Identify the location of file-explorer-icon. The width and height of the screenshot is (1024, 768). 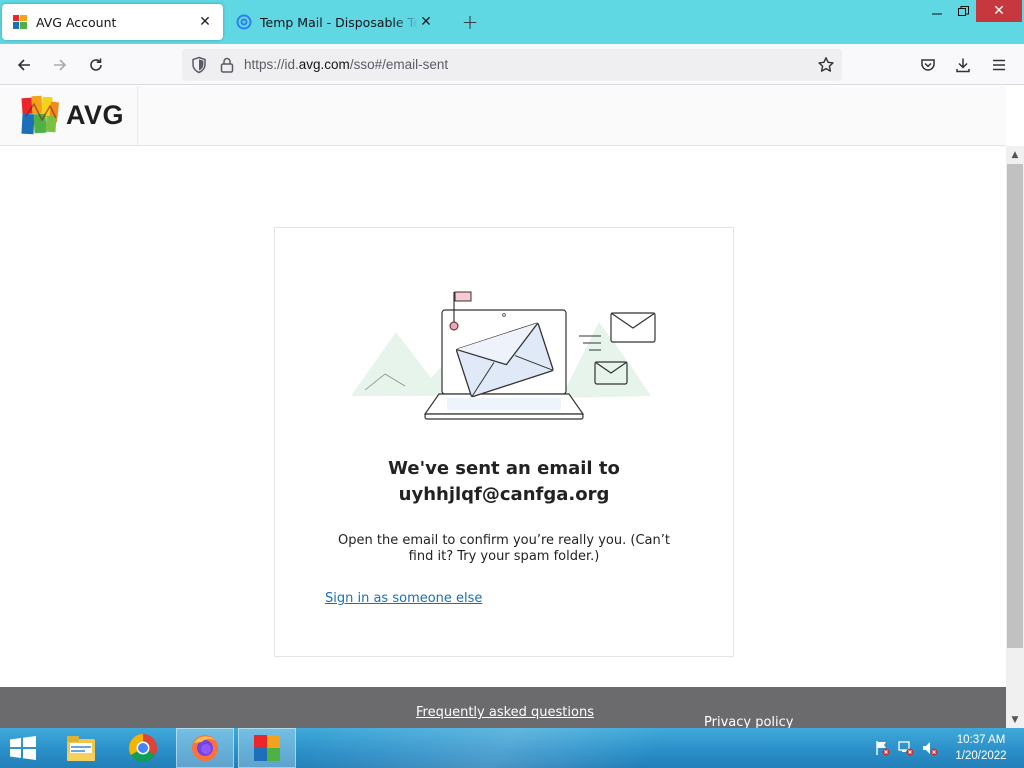
(81, 748).